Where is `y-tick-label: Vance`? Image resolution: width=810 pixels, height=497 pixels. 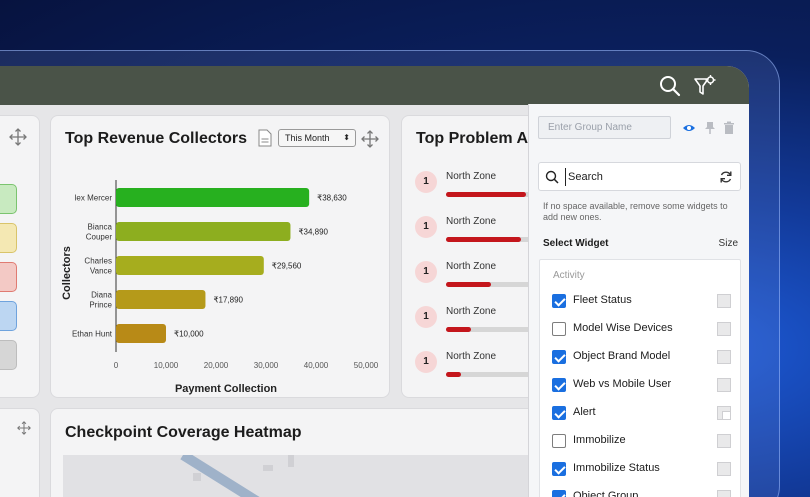 y-tick-label: Vance is located at coordinates (101, 271).